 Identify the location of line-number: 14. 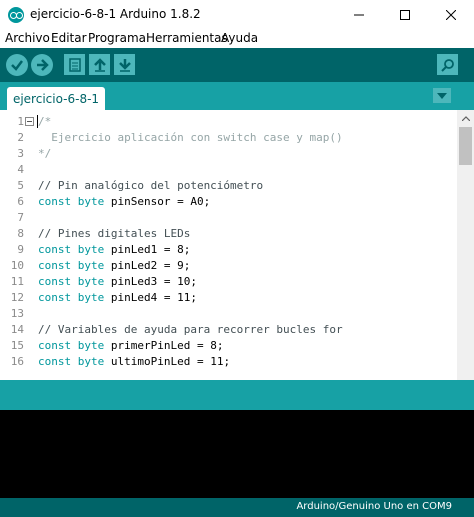
(17, 329).